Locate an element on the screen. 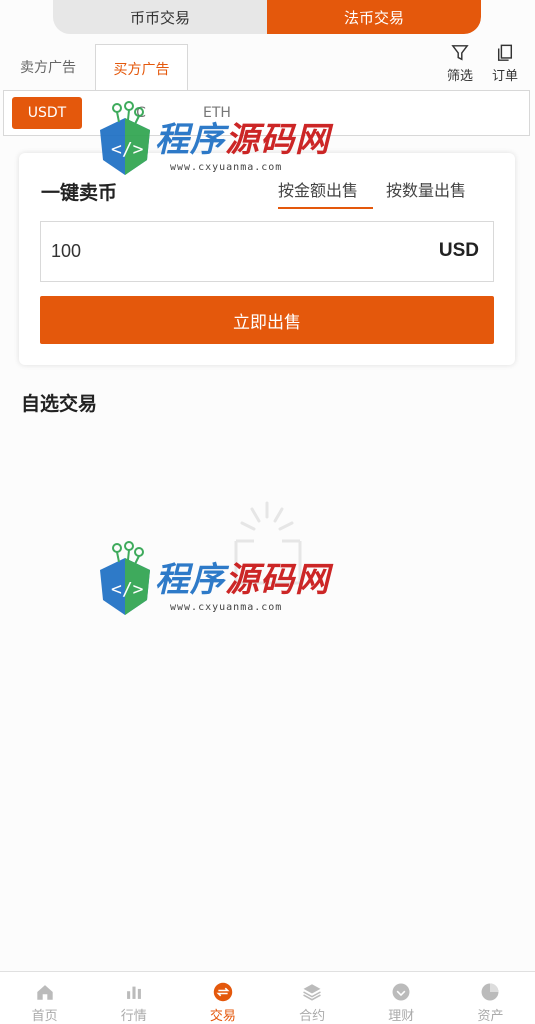 The image size is (535, 1024). nav-label: 理财 is located at coordinates (401, 1016).